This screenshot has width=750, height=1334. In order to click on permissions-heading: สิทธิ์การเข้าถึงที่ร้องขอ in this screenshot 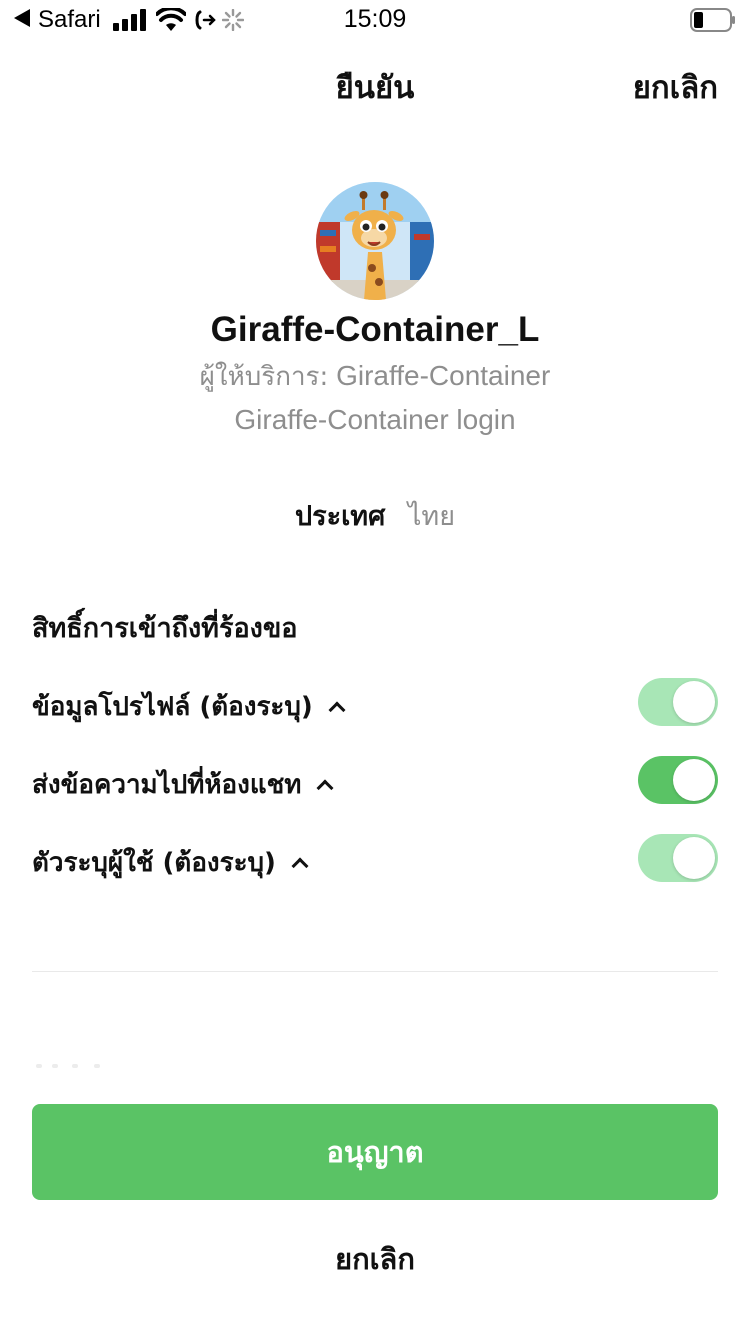, I will do `click(165, 628)`.